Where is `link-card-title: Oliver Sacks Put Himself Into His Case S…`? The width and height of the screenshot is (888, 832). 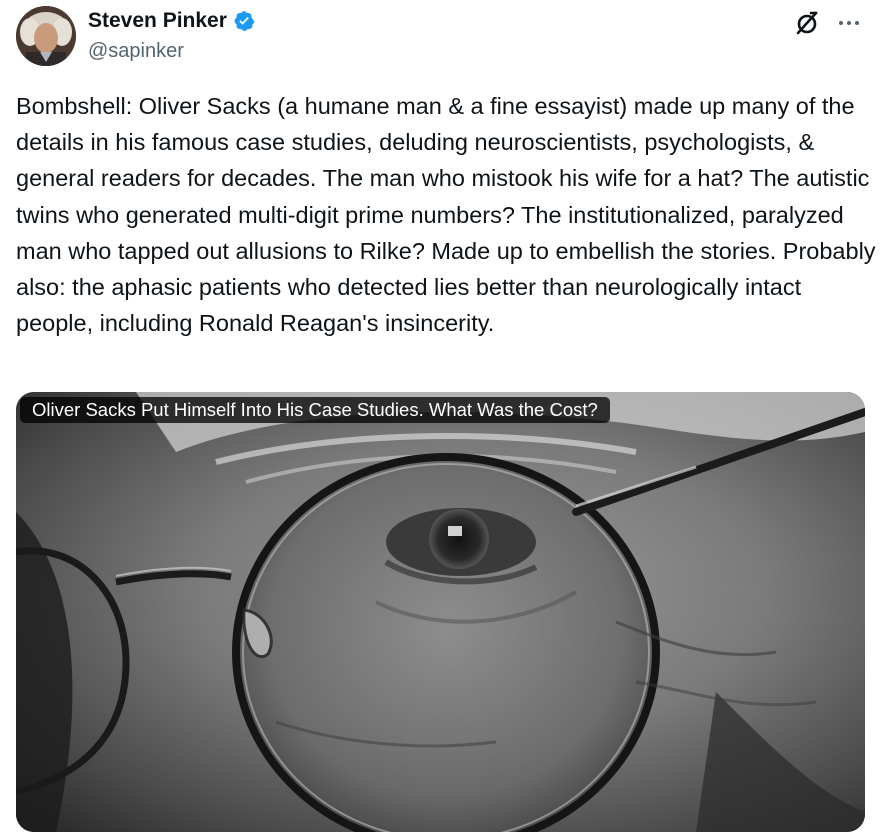
link-card-title: Oliver Sacks Put Himself Into His Case S… is located at coordinates (315, 410).